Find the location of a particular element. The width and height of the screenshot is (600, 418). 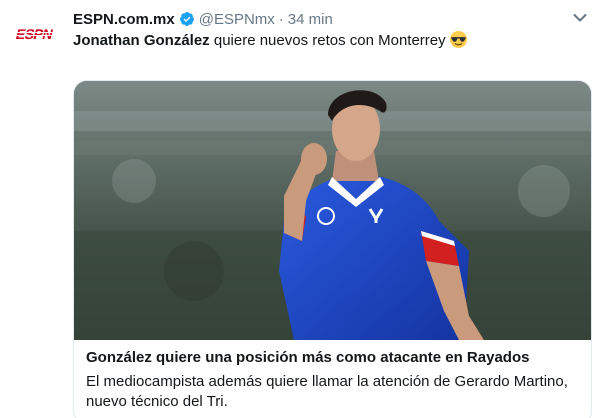

timestamp: 34 min is located at coordinates (310, 19).